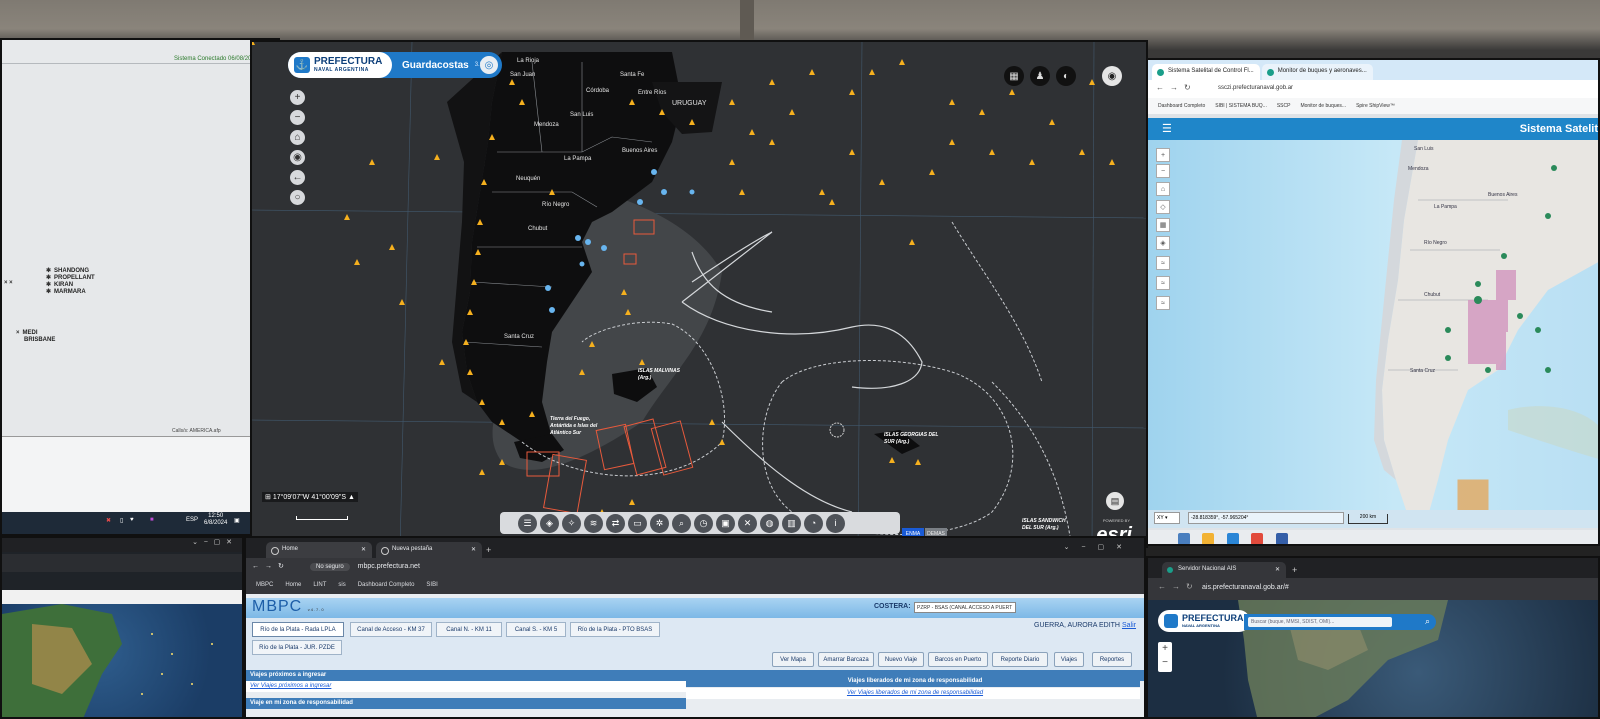 The width and height of the screenshot is (1600, 719). I want to click on edge-icon, so click(1232, 538).